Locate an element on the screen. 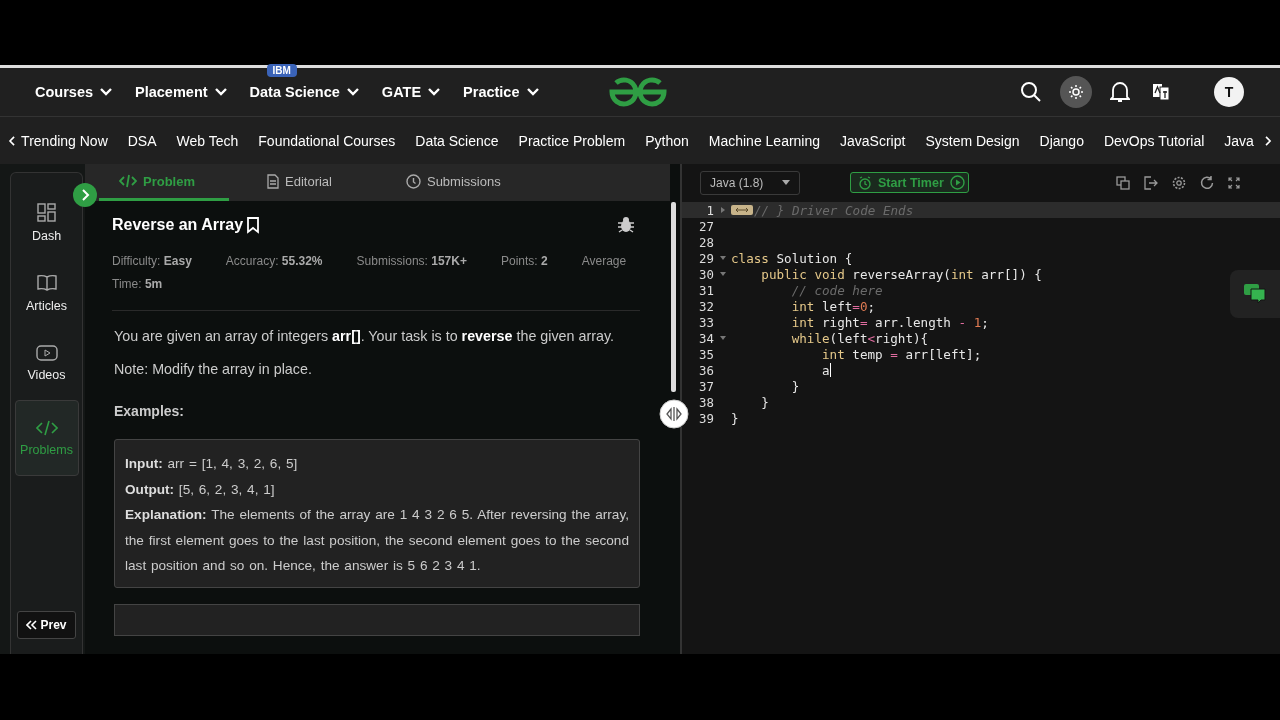  folded-code-icon is located at coordinates (742, 210).